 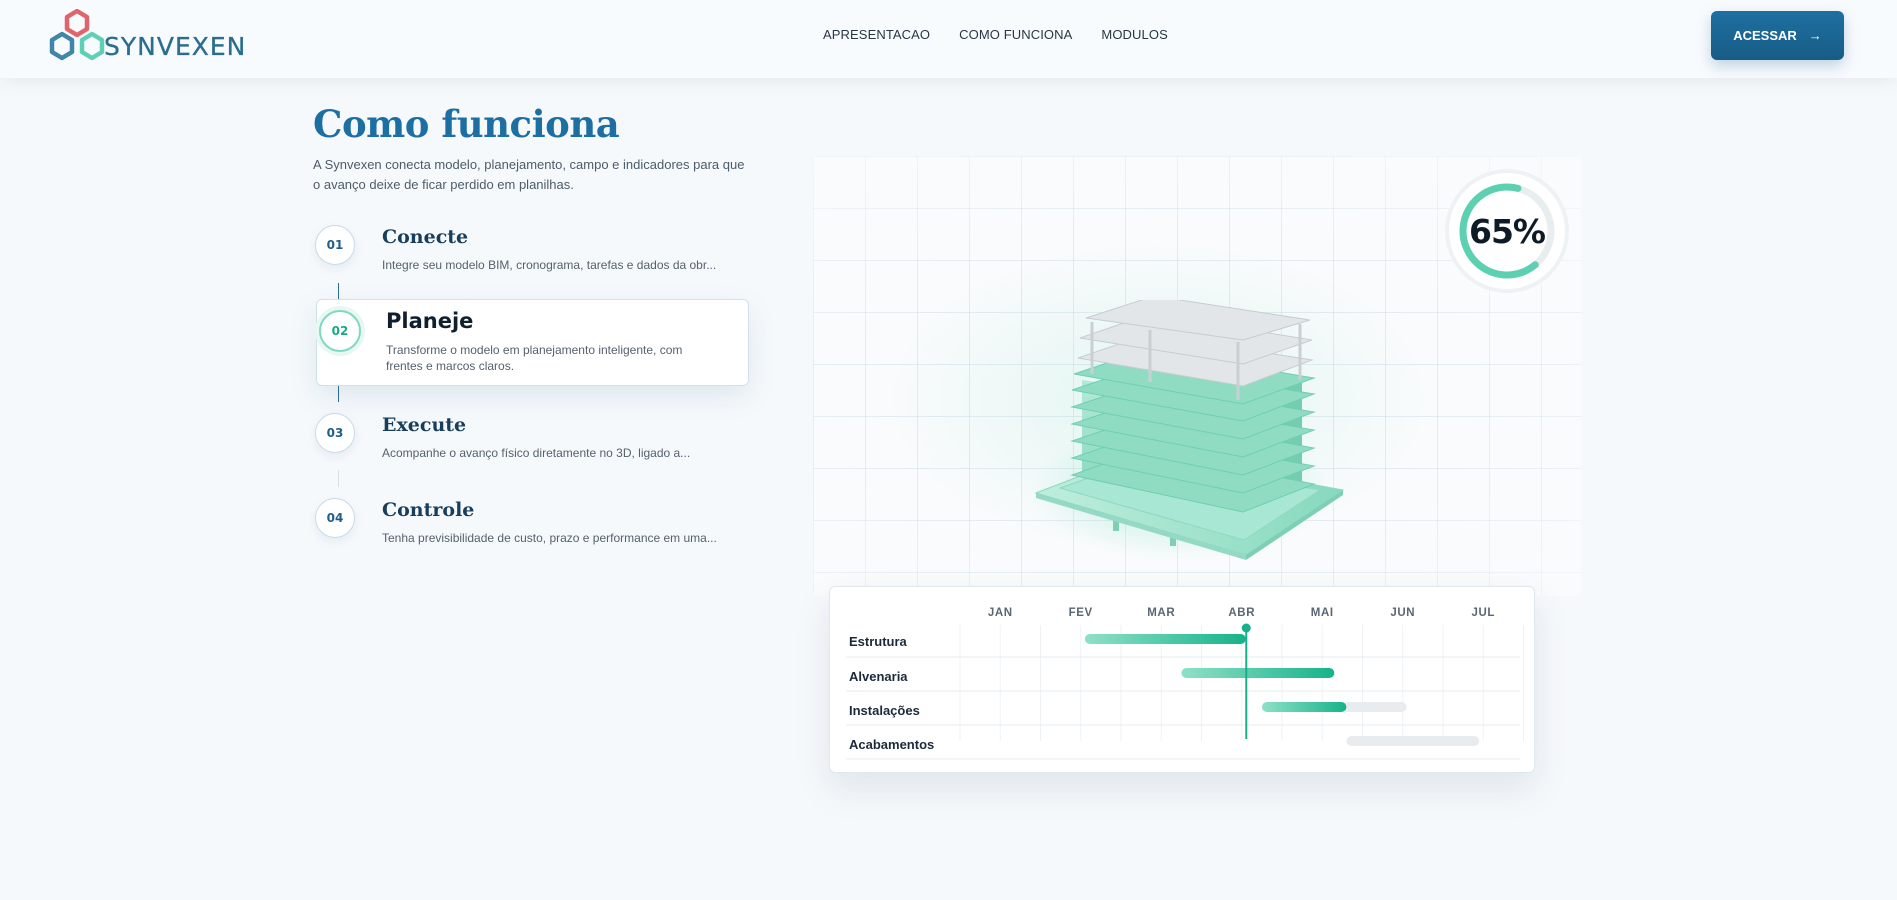 I want to click on step-title: Planeje, so click(x=430, y=321).